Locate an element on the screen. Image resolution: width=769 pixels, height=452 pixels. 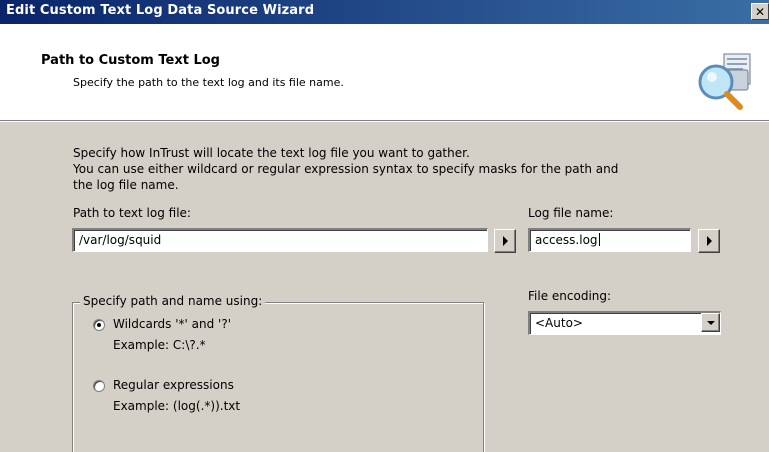
wildcards-example: Example: C:\?.* is located at coordinates (159, 345).